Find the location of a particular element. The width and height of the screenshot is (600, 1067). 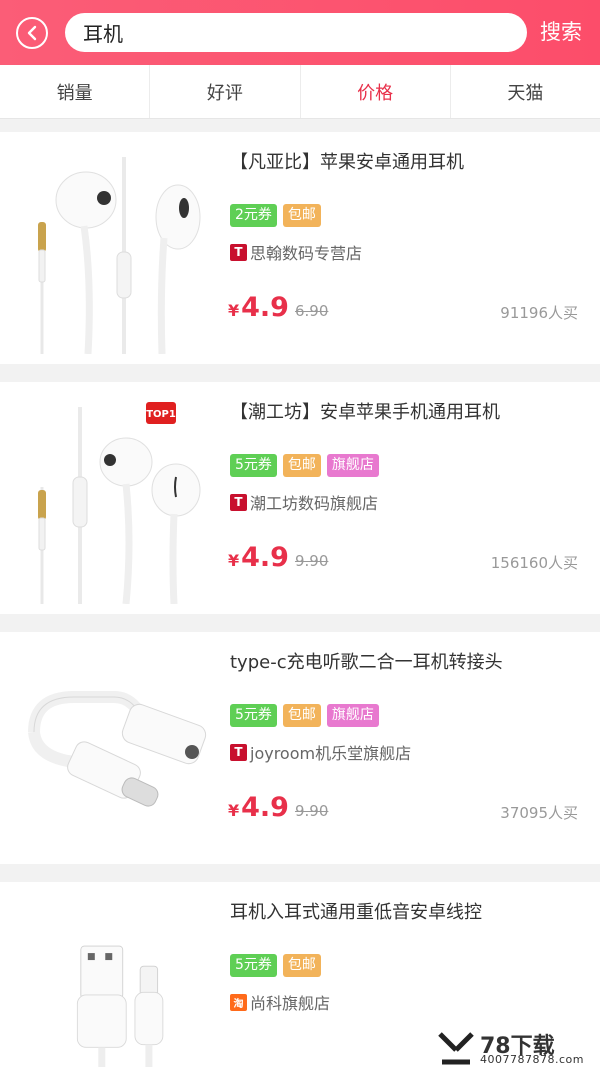

search-button: 搜索 is located at coordinates (561, 32).